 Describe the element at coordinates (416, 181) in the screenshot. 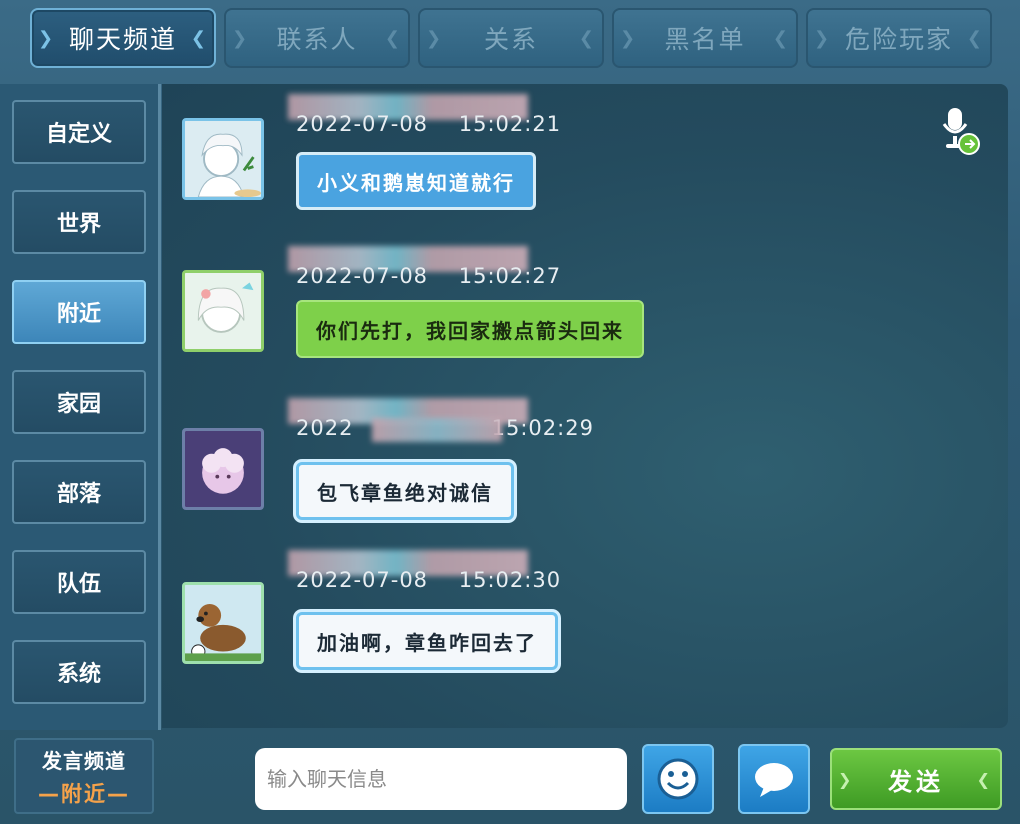

I see `message-bubble: 小义和鹅崽知道就行` at that location.